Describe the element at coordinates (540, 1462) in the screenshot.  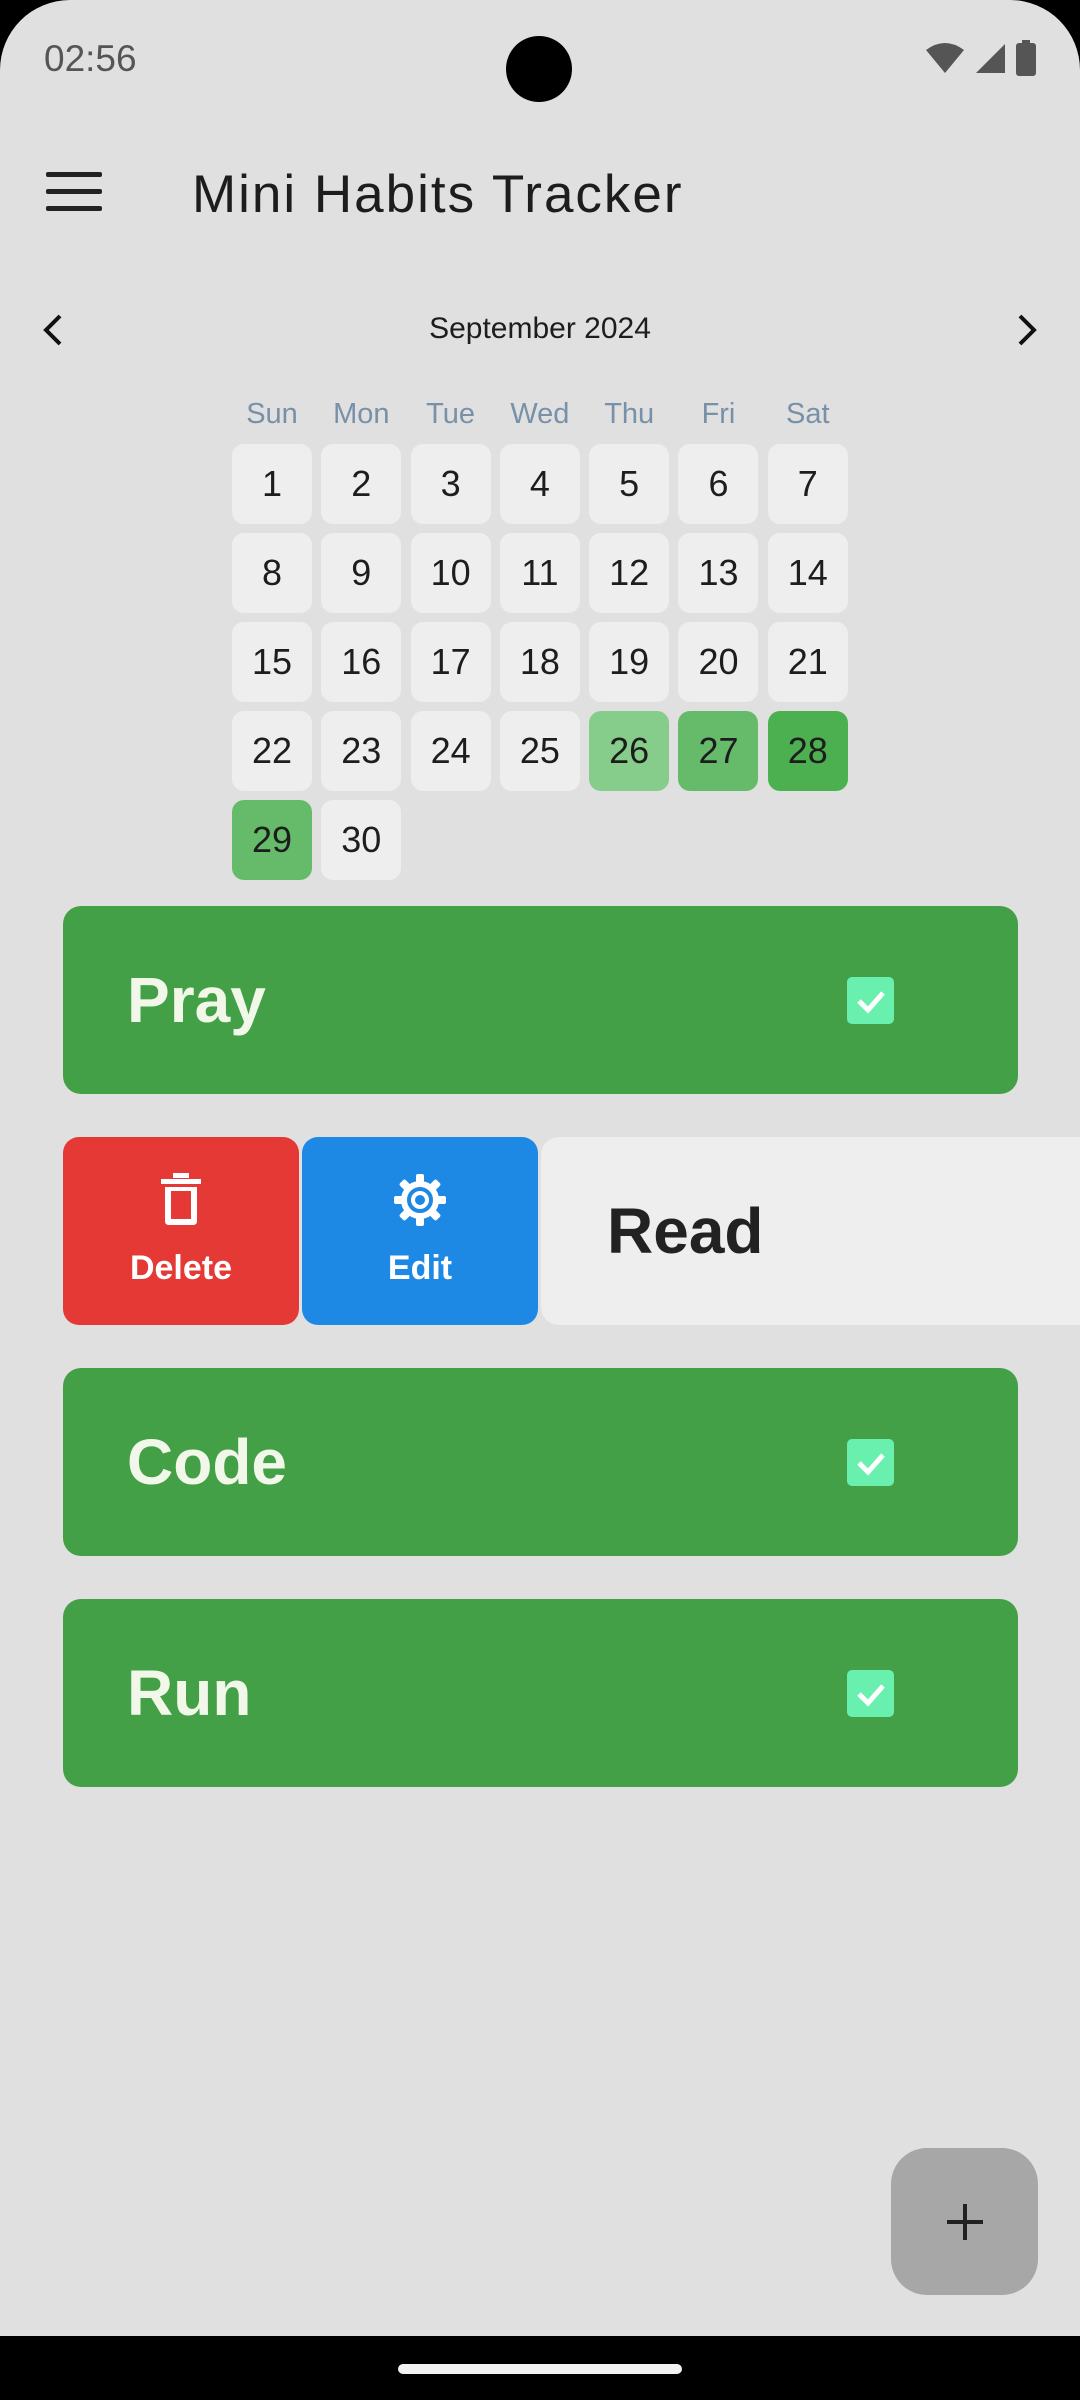
I see `habit-card-code: Code` at that location.